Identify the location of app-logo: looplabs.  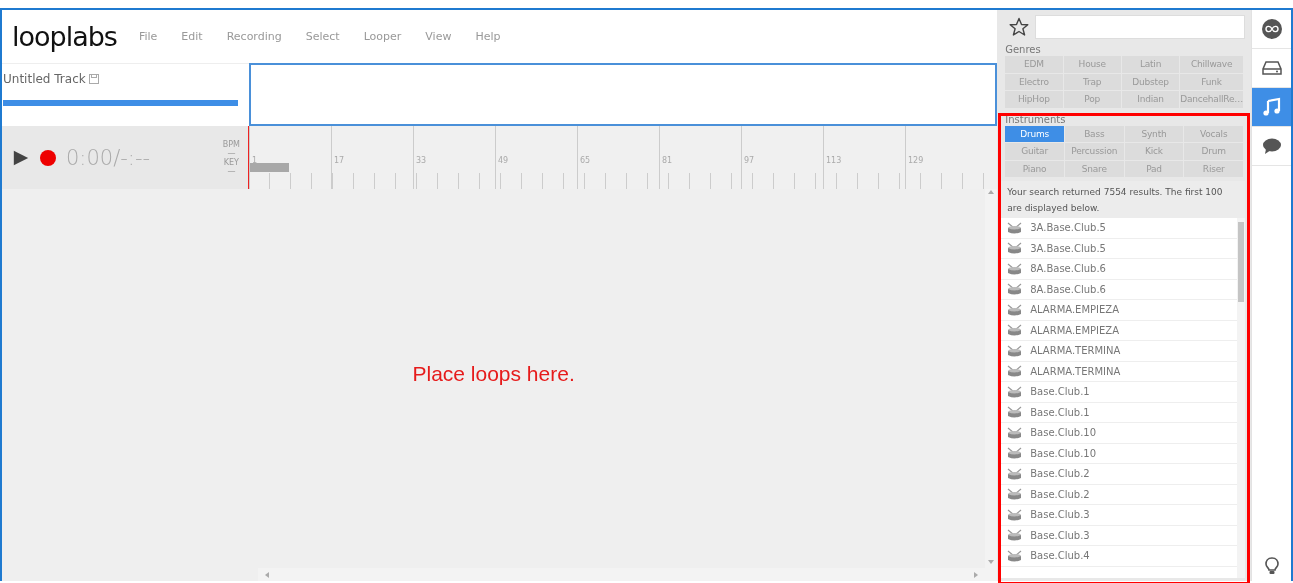
(64, 36).